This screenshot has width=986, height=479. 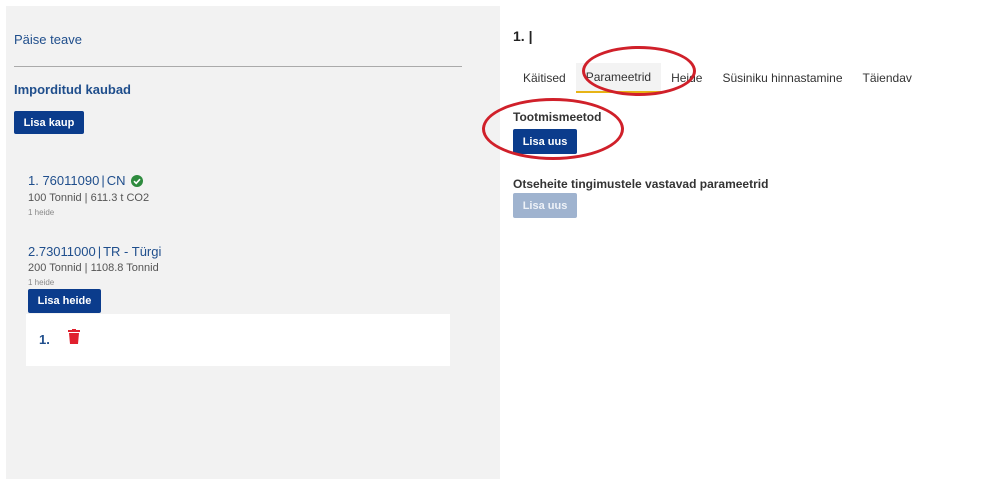 What do you see at coordinates (62, 251) in the screenshot?
I see `goods-code: 2.73011000` at bounding box center [62, 251].